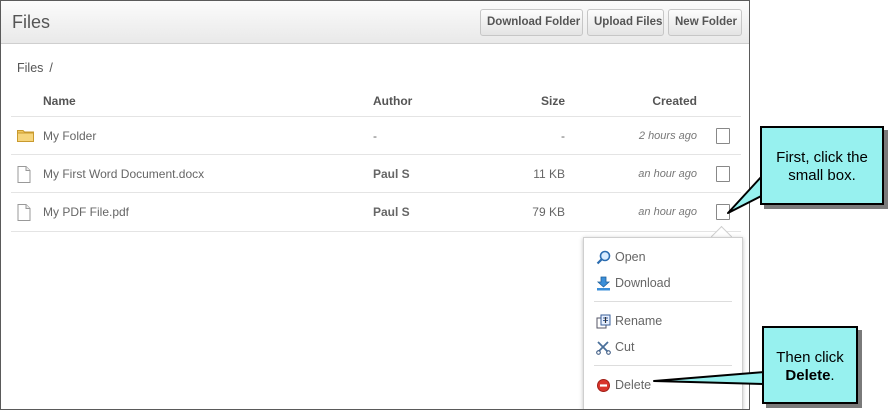  What do you see at coordinates (808, 375) in the screenshot?
I see `callout-second-bold: Delete` at bounding box center [808, 375].